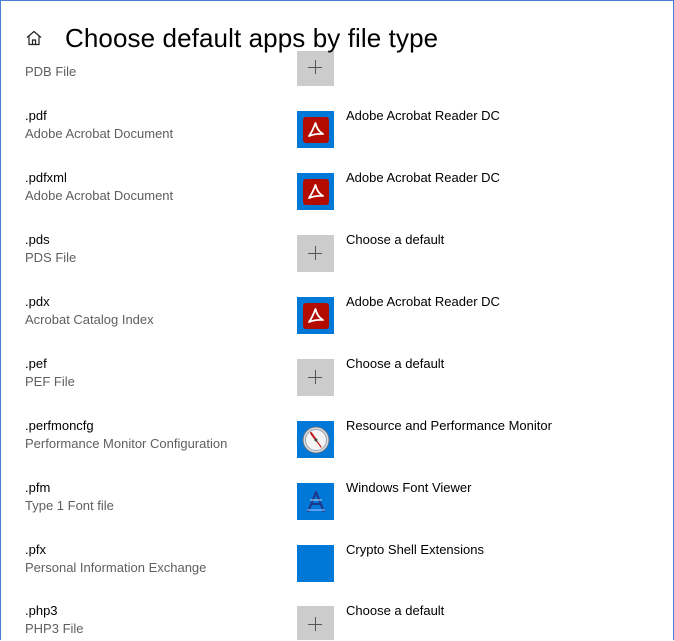  Describe the element at coordinates (51, 71) in the screenshot. I see `file-type-description: PDB File` at that location.